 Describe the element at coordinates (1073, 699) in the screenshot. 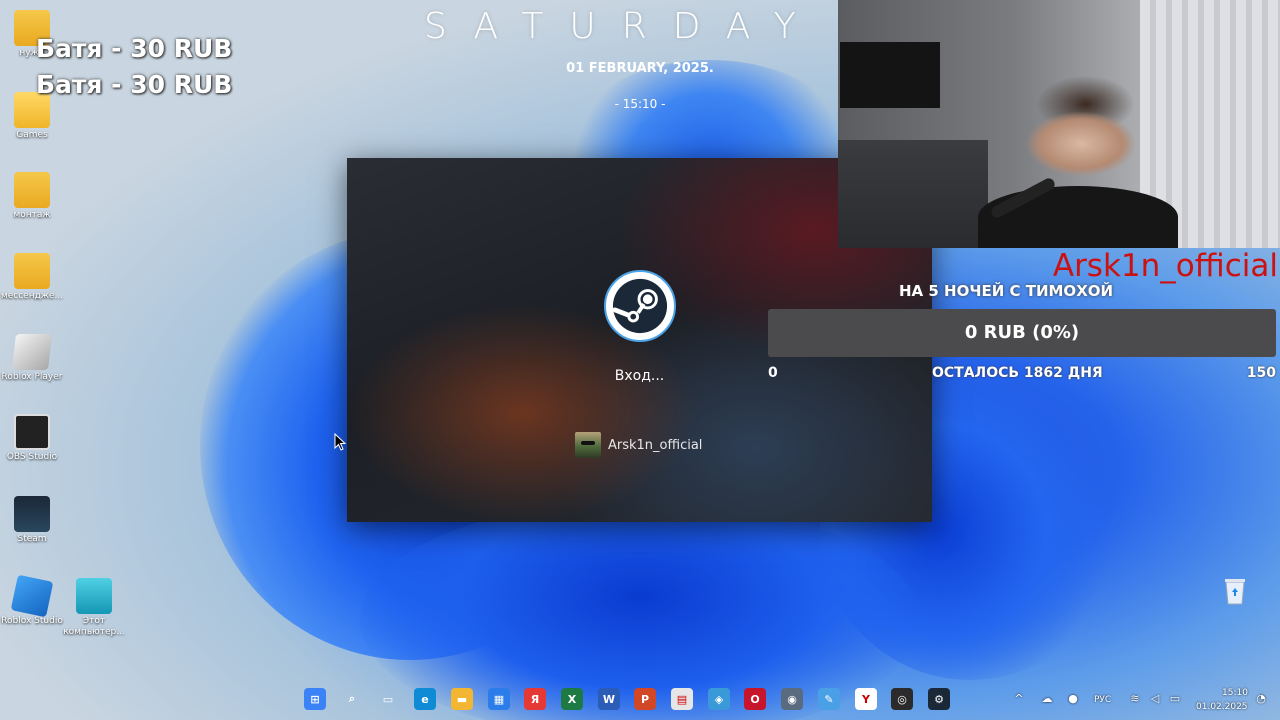

I see `microphone-icon: ●` at that location.